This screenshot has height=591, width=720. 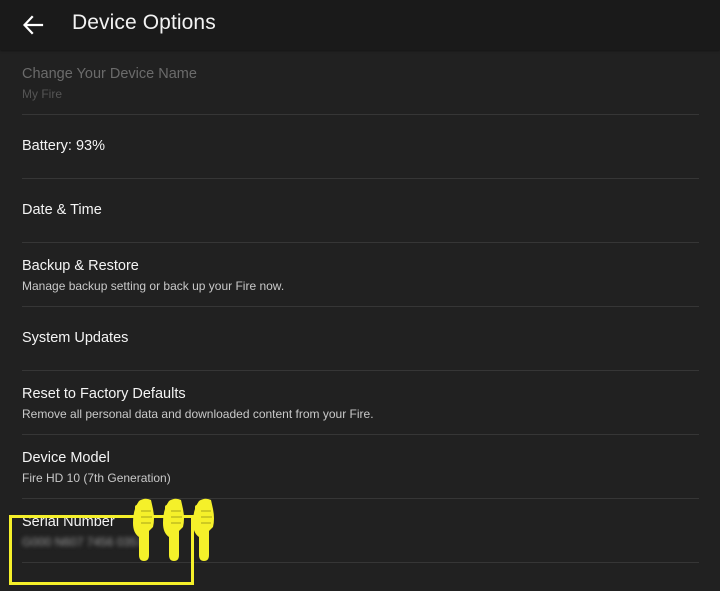 What do you see at coordinates (360, 467) in the screenshot?
I see `list-item-device-model: Device Model Fire HD 10 (7th Generation)` at bounding box center [360, 467].